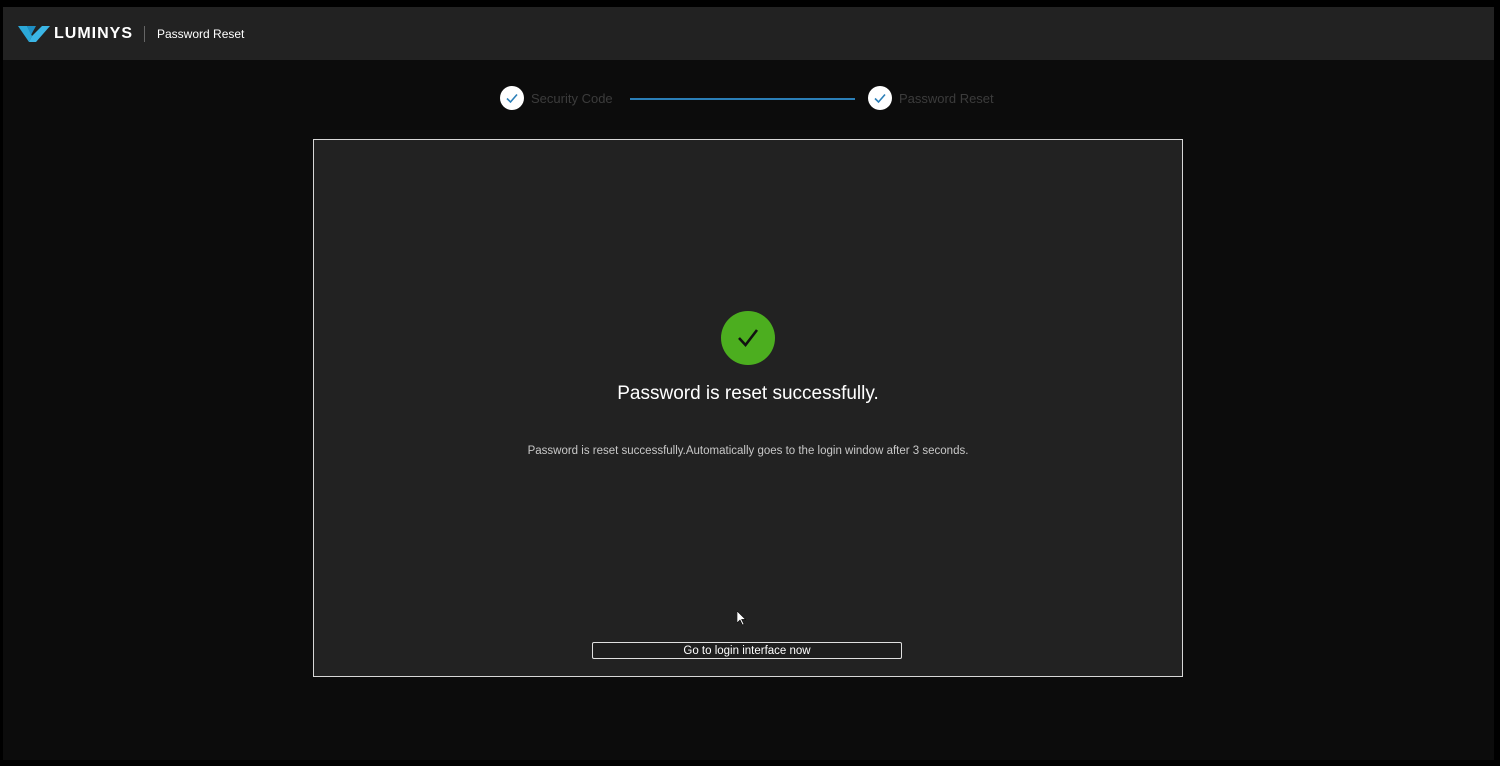  What do you see at coordinates (742, 618) in the screenshot?
I see `mouse-cursor-icon` at bounding box center [742, 618].